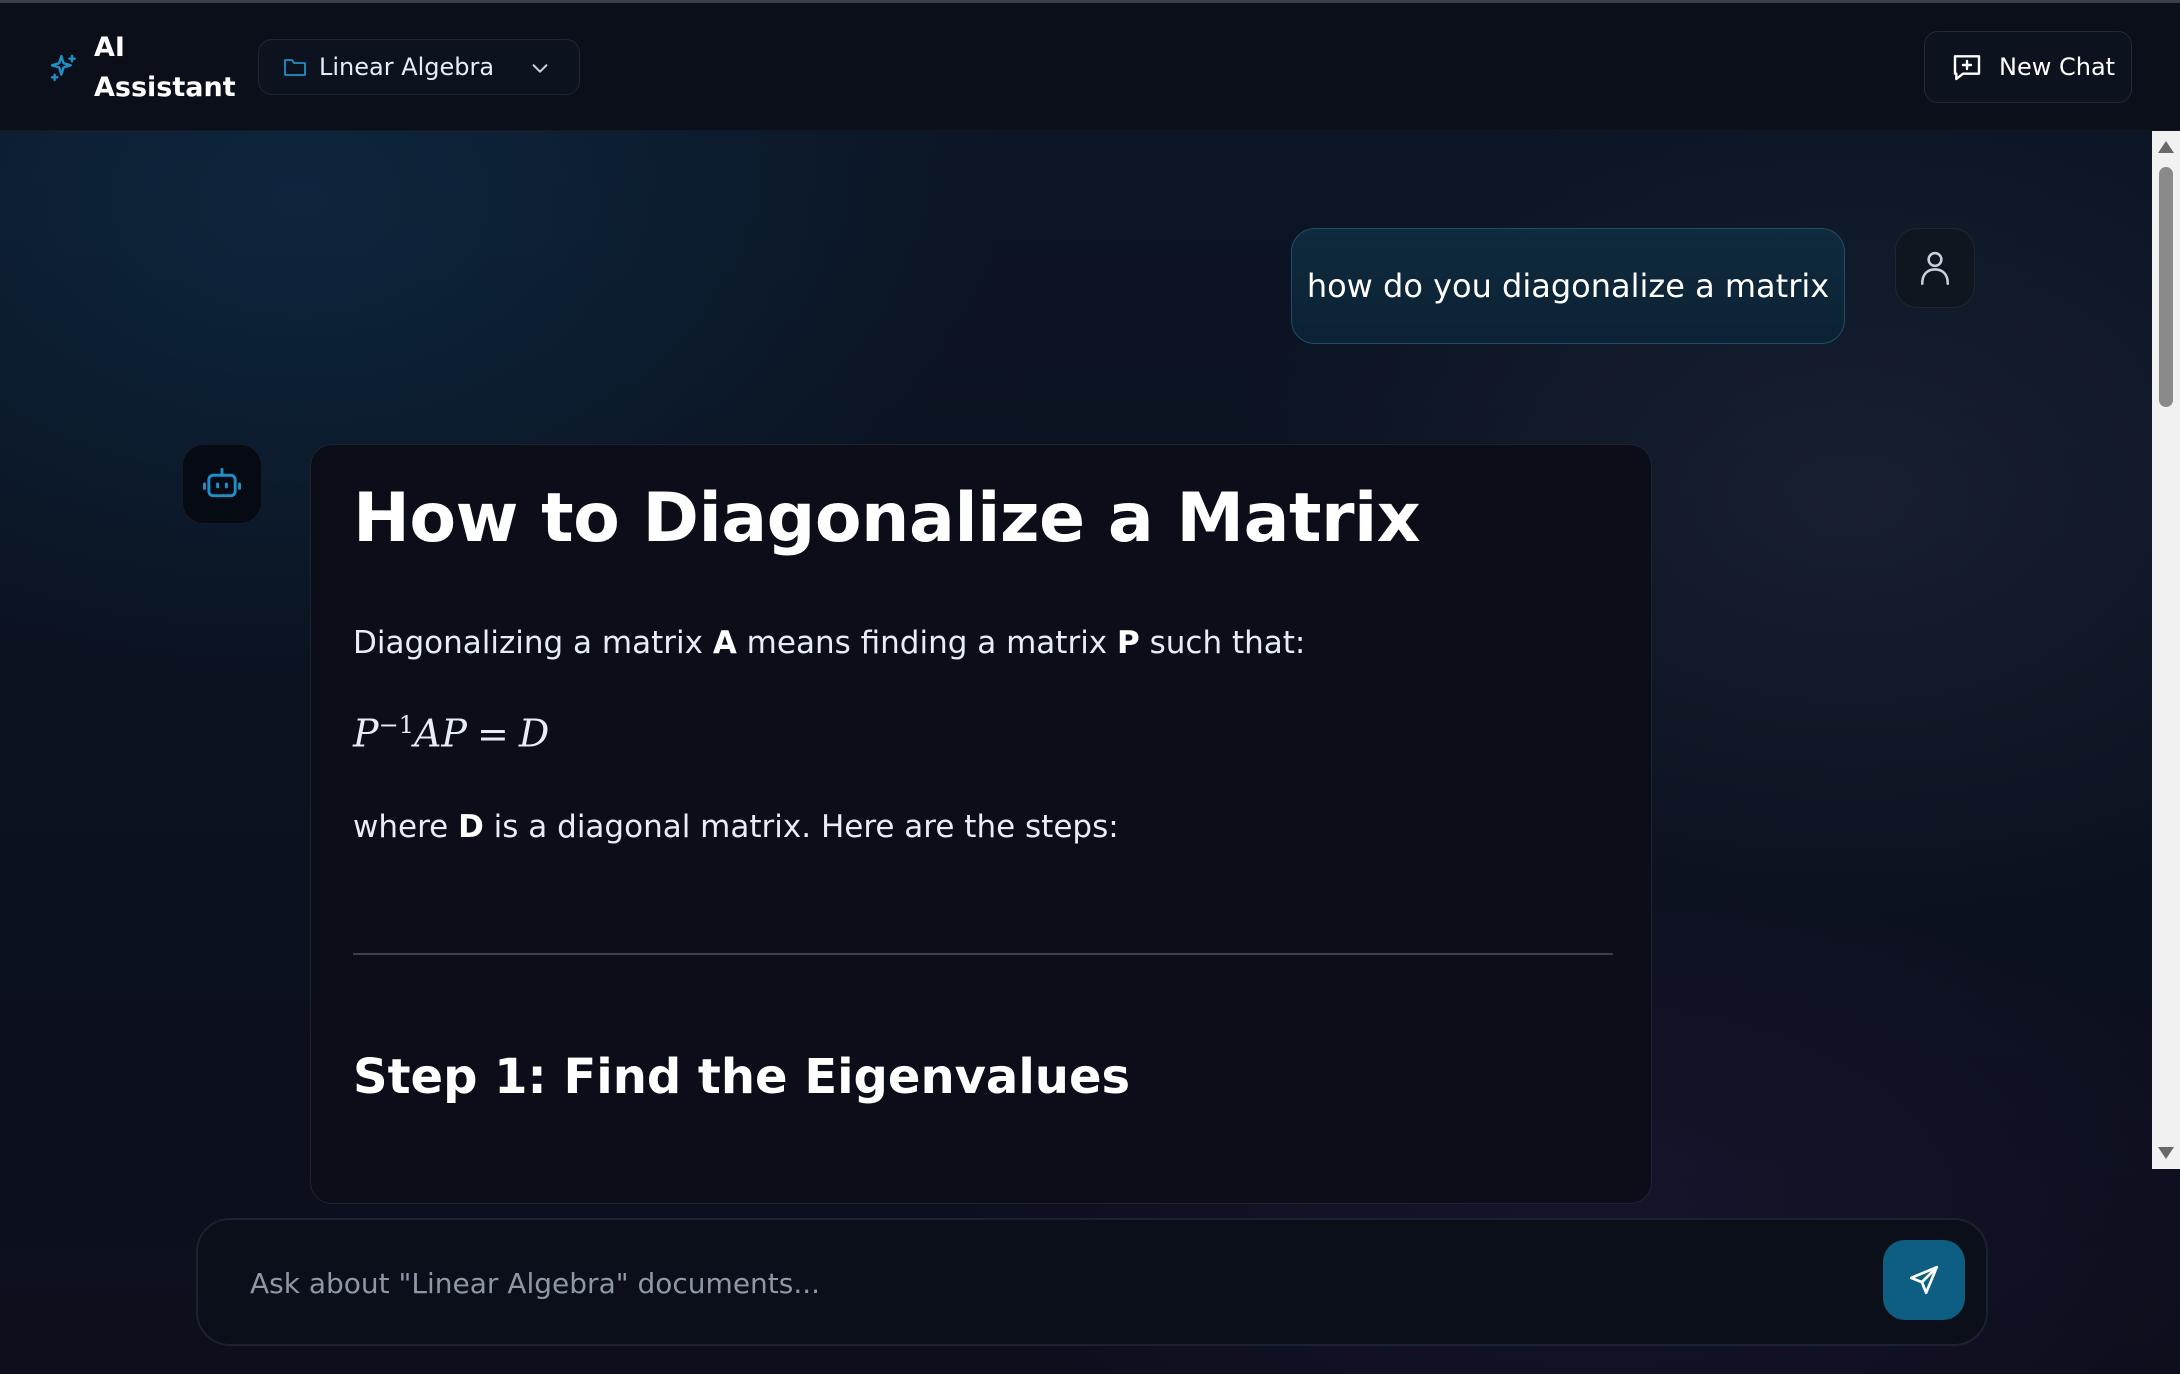 This screenshot has height=1374, width=2180. What do you see at coordinates (533, 643) in the screenshot?
I see `text-span: Diagonalizing a matrix` at bounding box center [533, 643].